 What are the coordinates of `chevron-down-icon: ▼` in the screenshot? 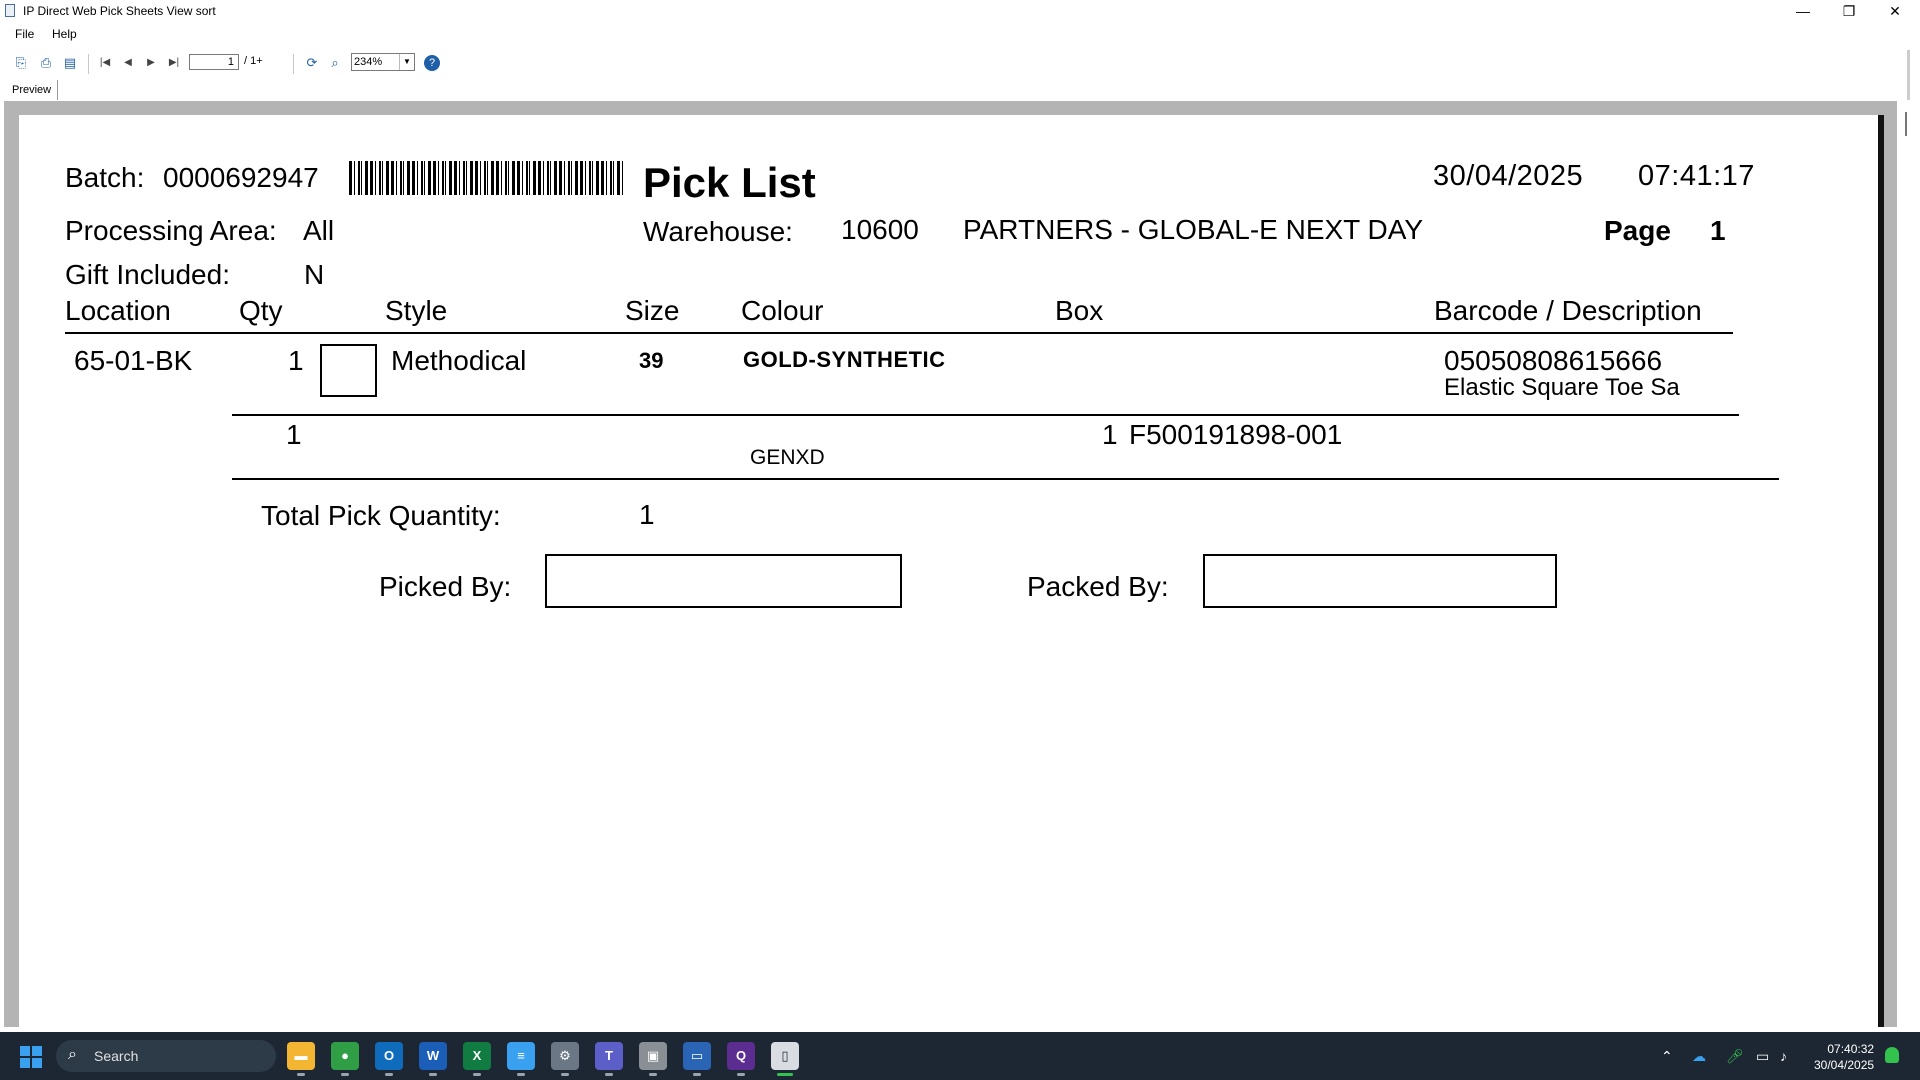 It's located at (406, 62).